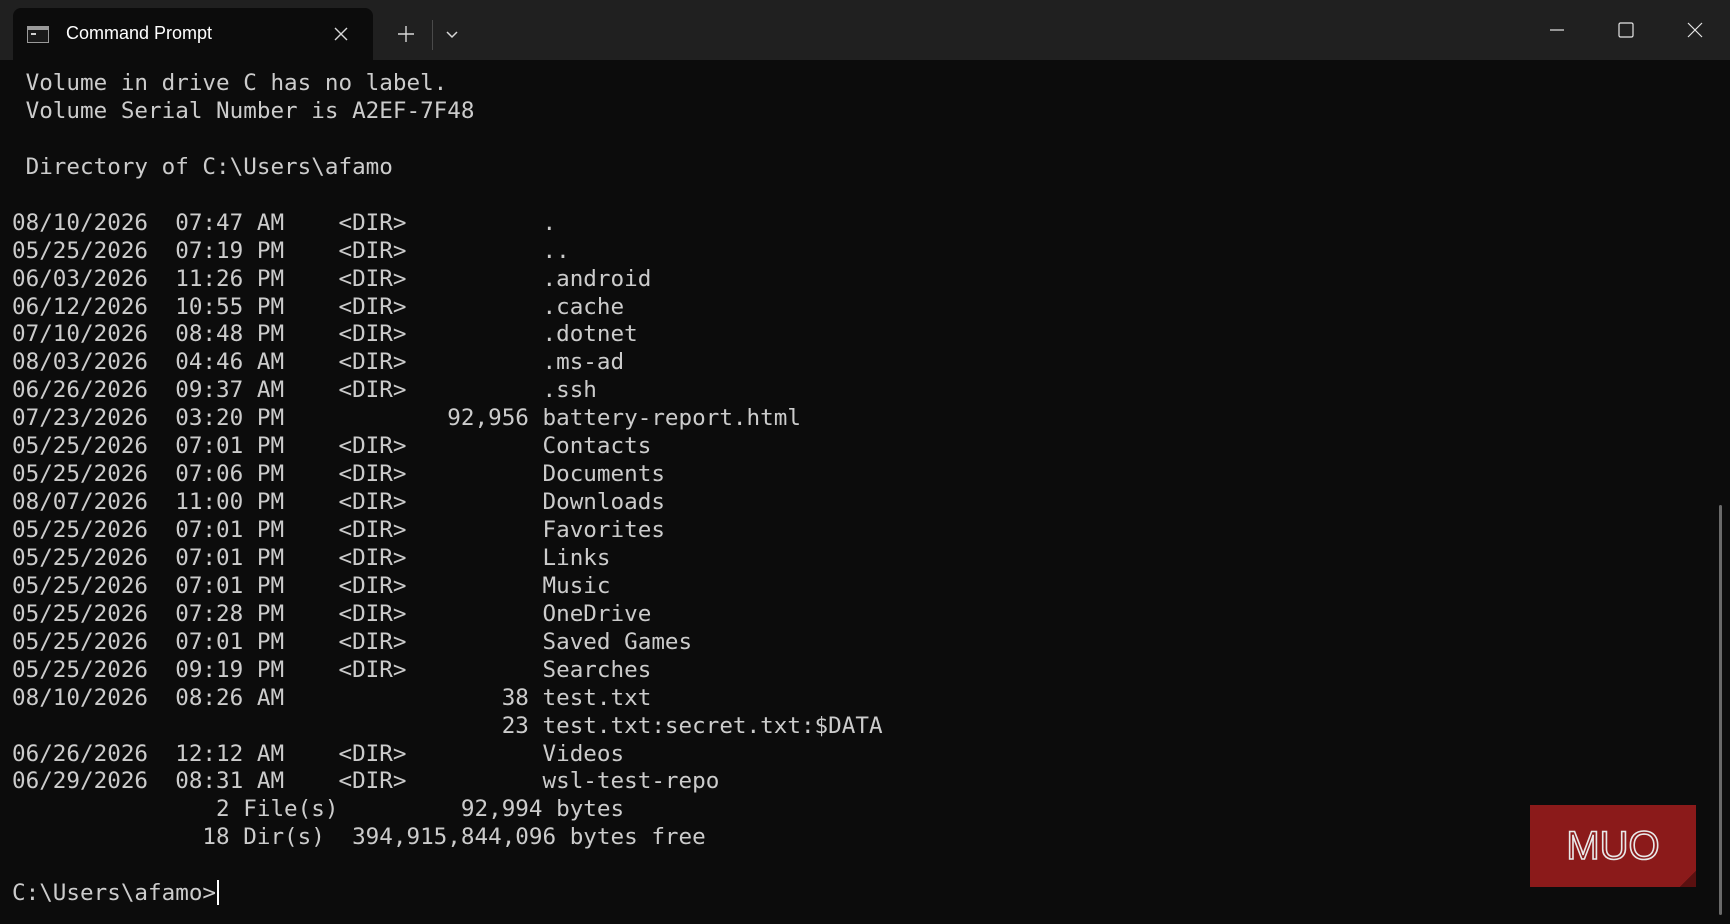  What do you see at coordinates (332, 278) in the screenshot?
I see `terminal-line: 06/03/2026 11:26 PM <DIR> .android` at bounding box center [332, 278].